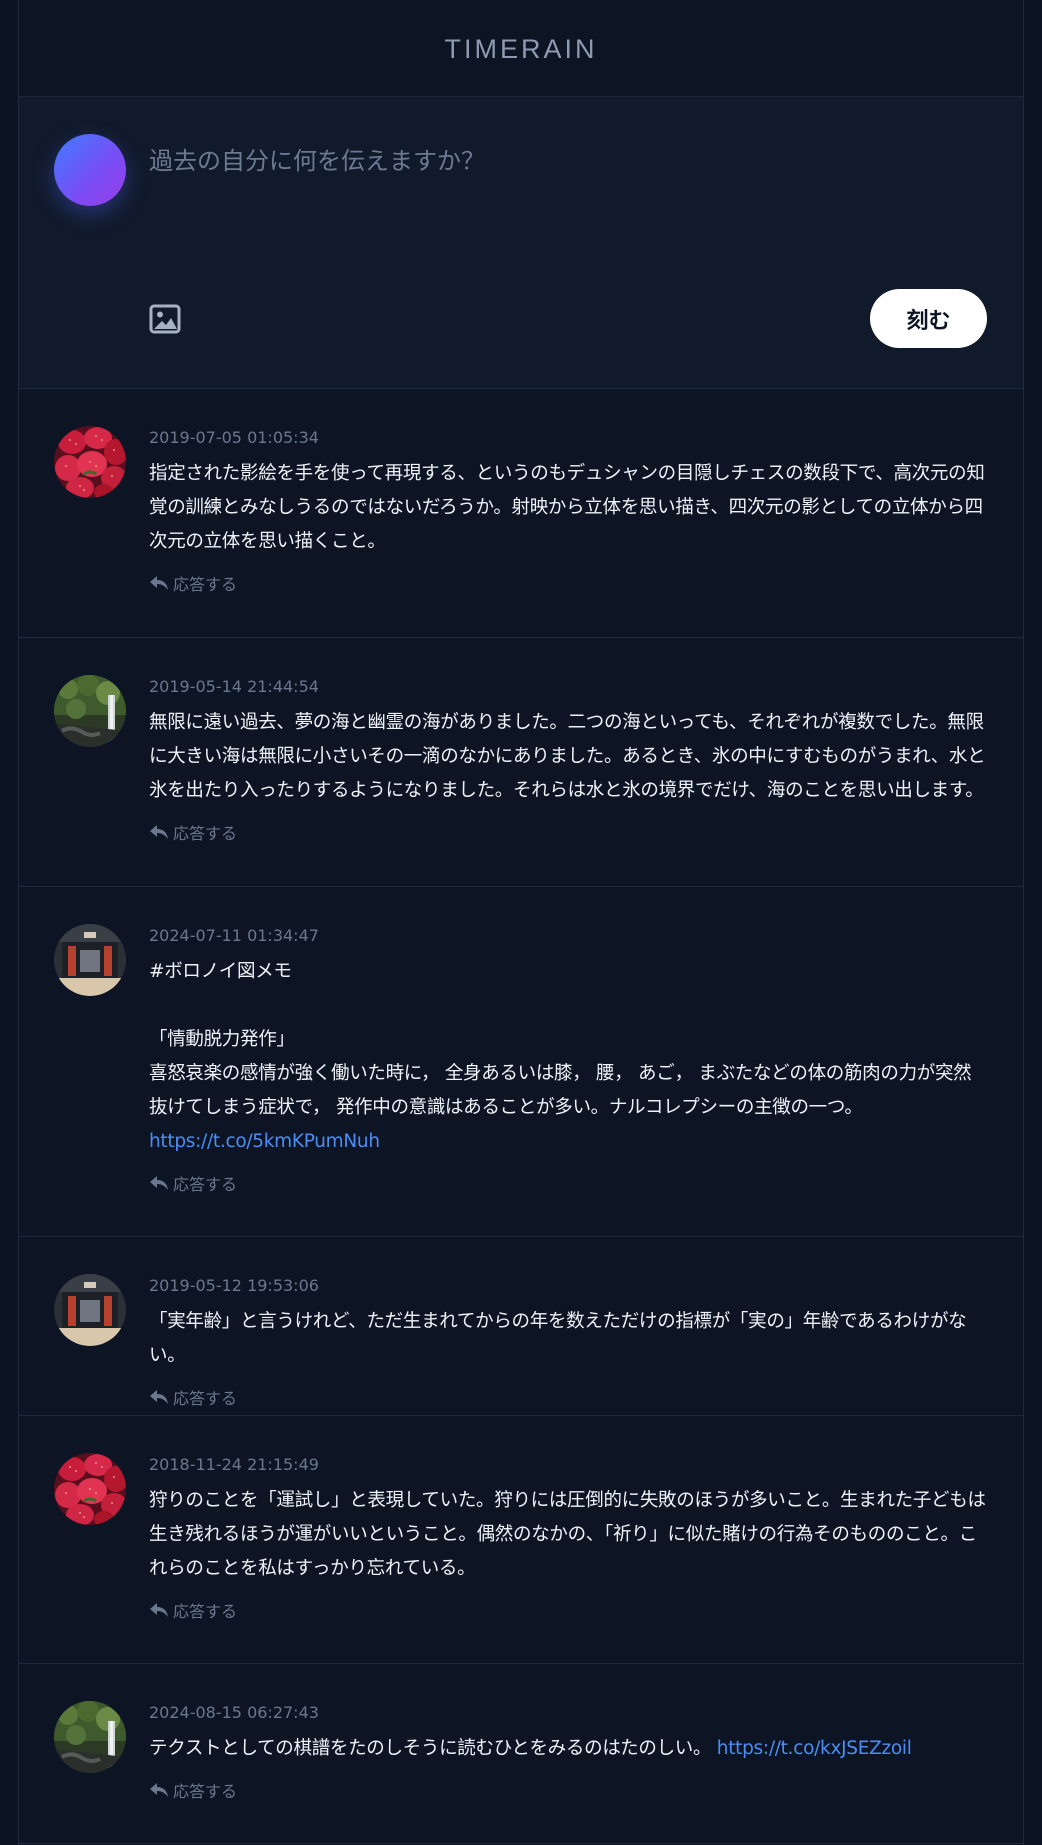  Describe the element at coordinates (234, 686) in the screenshot. I see `post-timestamp: 2019-05-14 21:44:54` at that location.